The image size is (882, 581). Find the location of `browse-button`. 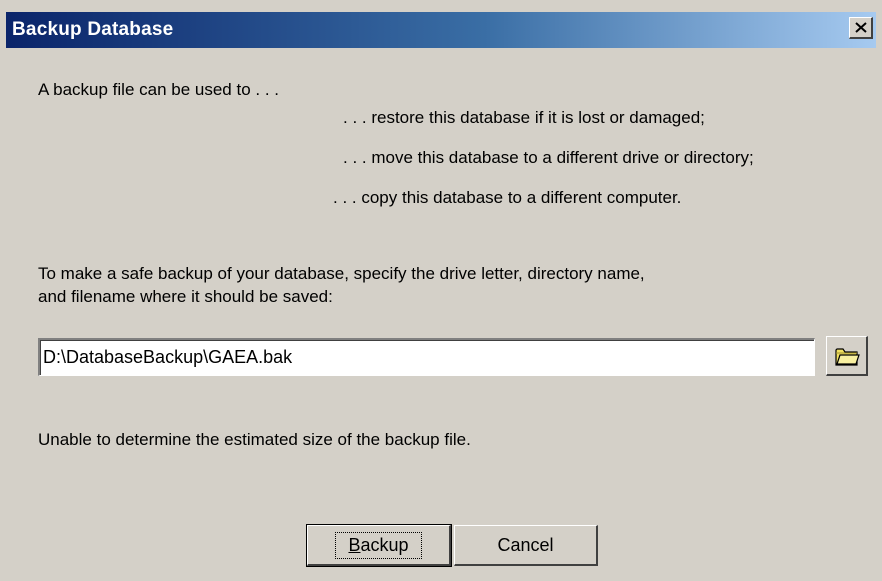

browse-button is located at coordinates (847, 356).